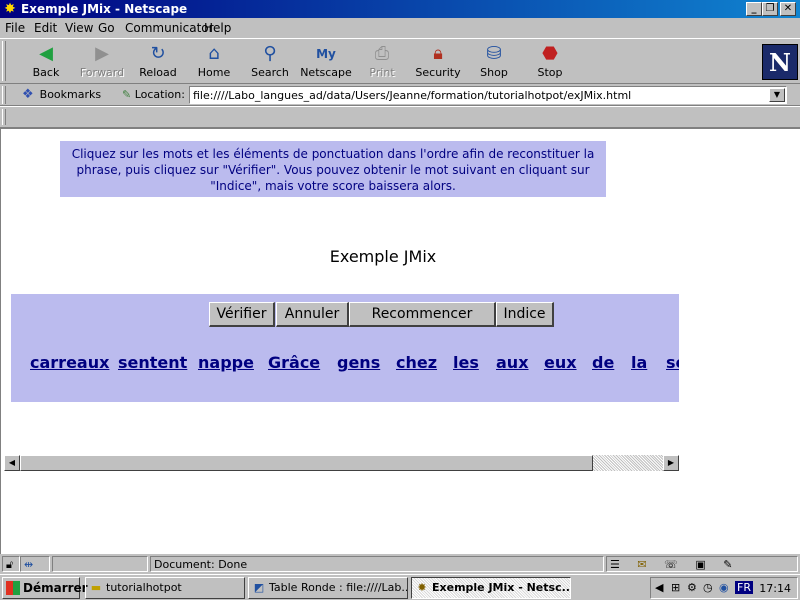 Image resolution: width=800 pixels, height=600 pixels. I want to click on scroll-thumb, so click(306, 463).